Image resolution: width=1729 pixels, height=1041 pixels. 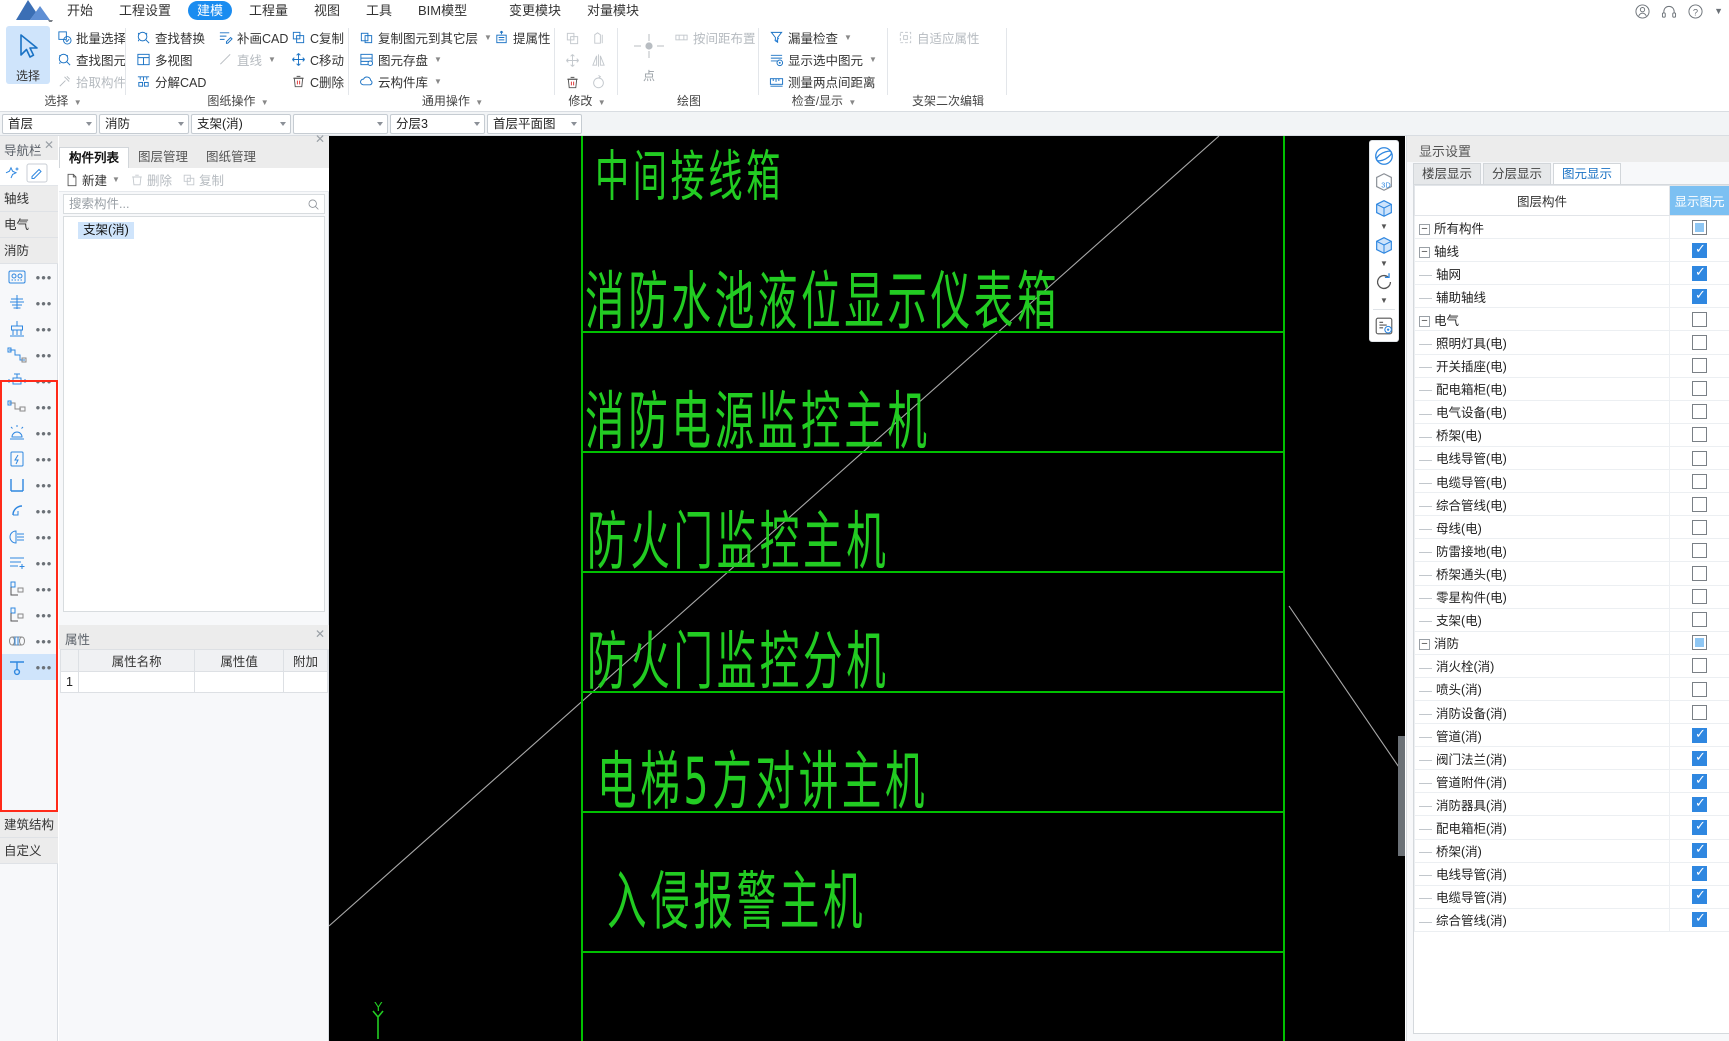 I want to click on nav-category-1: 电气, so click(x=29, y=225).